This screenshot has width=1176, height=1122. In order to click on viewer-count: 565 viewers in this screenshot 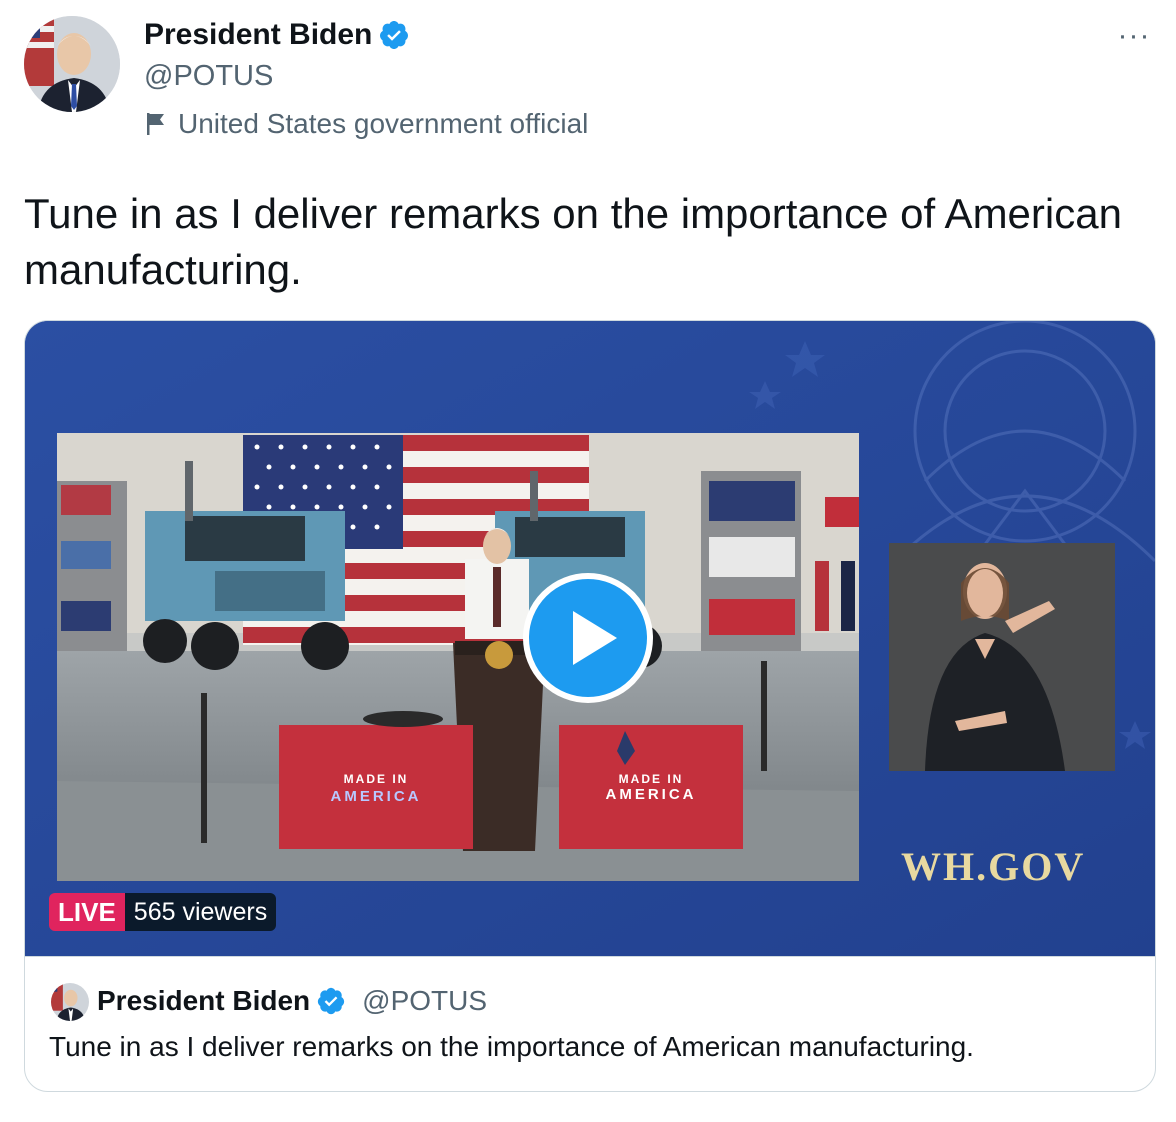, I will do `click(200, 912)`.